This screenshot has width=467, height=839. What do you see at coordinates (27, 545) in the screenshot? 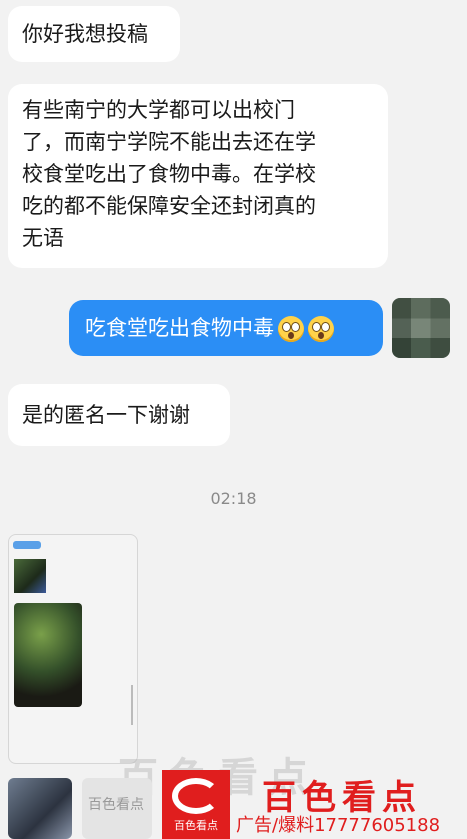
I see `screenshot-header-bar` at bounding box center [27, 545].